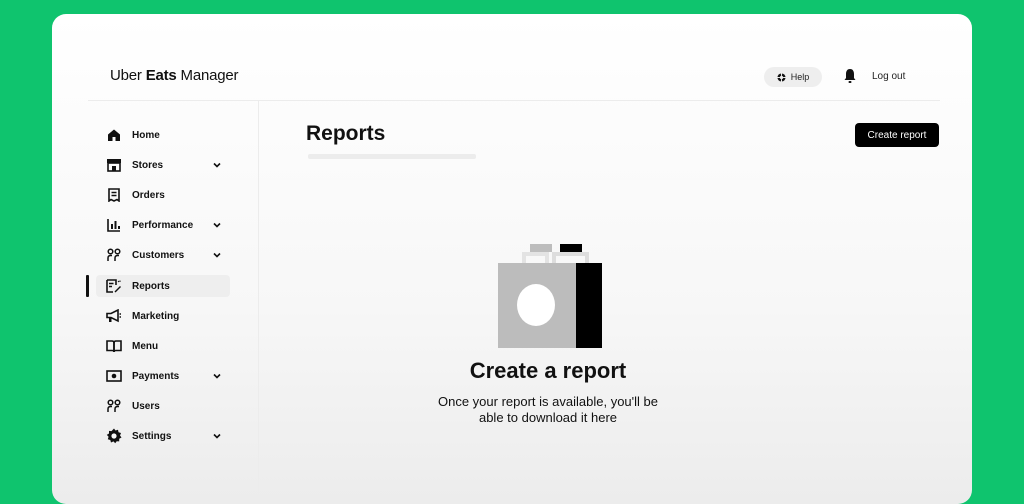 This screenshot has height=504, width=1024. I want to click on sidebar-item-marketing: Marketing, so click(163, 316).